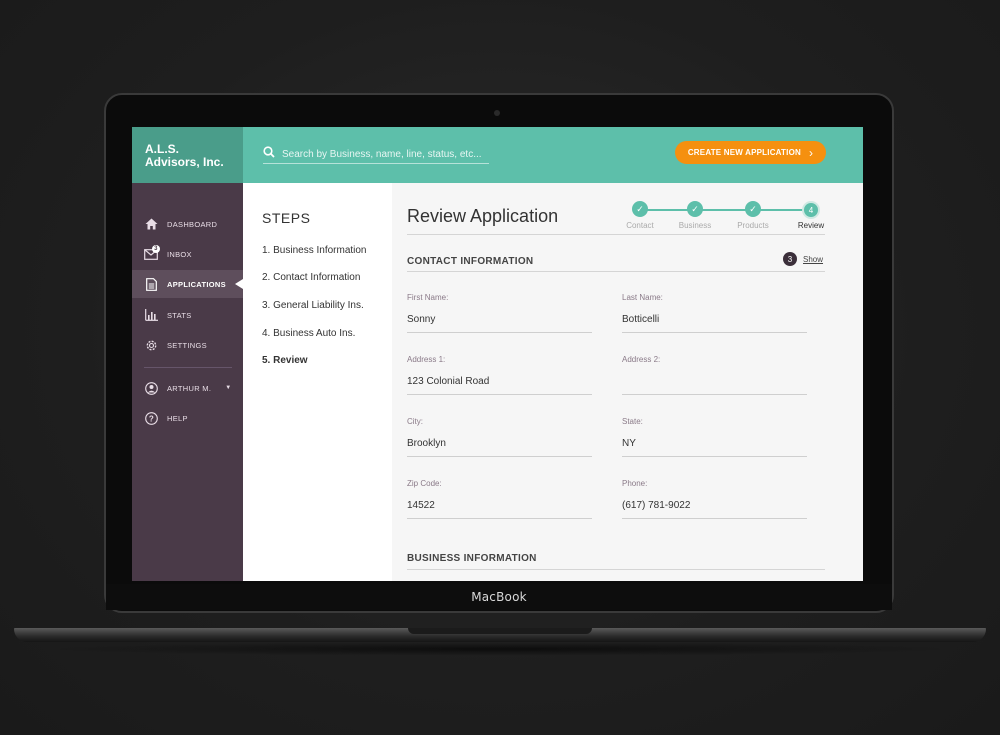 The image size is (1000, 735). What do you see at coordinates (725, 210) in the screenshot?
I see `progress-track` at bounding box center [725, 210].